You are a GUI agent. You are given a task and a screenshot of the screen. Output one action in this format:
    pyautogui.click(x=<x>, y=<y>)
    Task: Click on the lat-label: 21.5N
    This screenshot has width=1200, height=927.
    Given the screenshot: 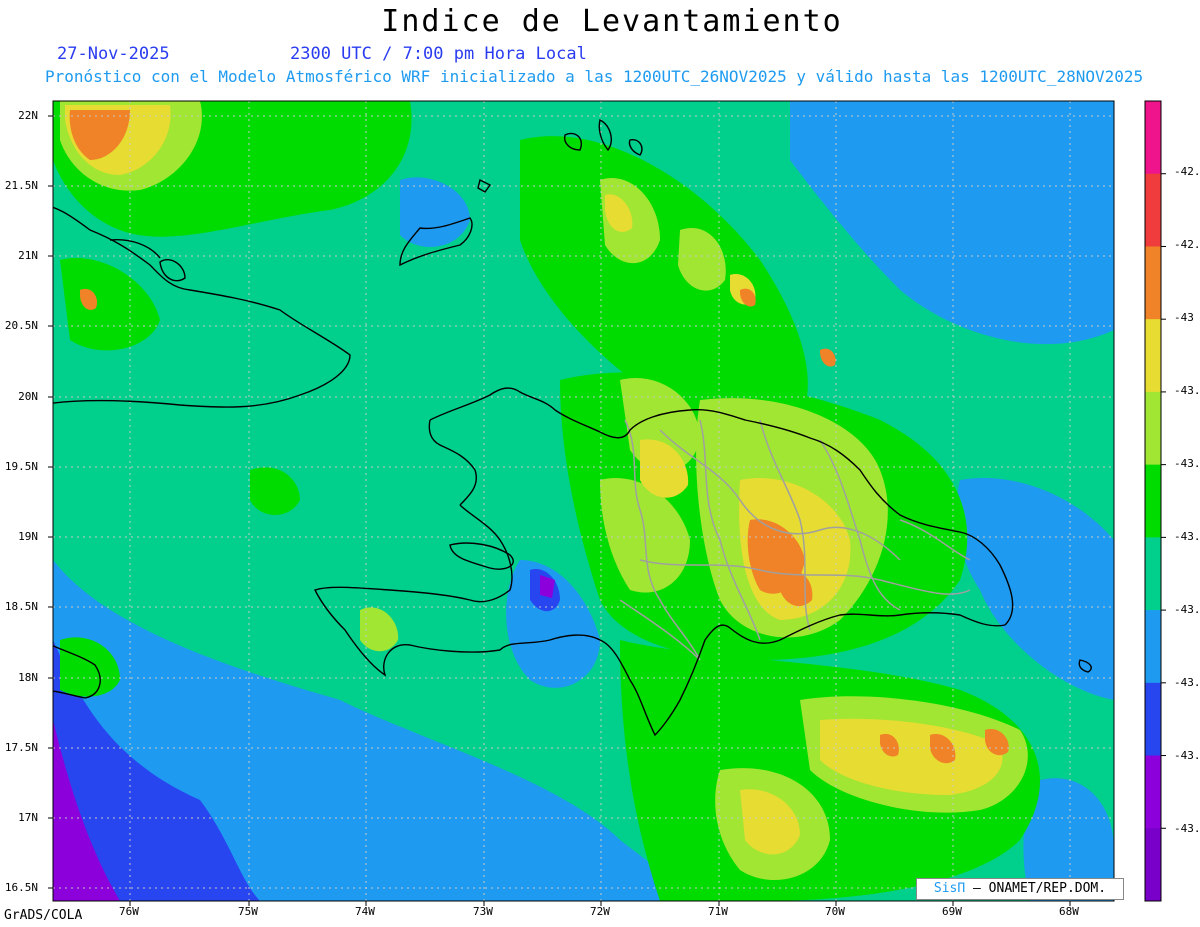 What is the action you would take?
    pyautogui.click(x=21, y=185)
    